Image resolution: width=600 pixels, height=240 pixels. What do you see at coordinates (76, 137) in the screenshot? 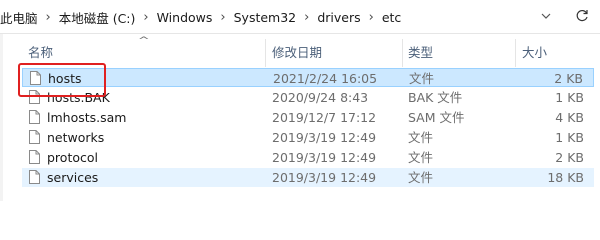
I see `file-name: networks` at bounding box center [76, 137].